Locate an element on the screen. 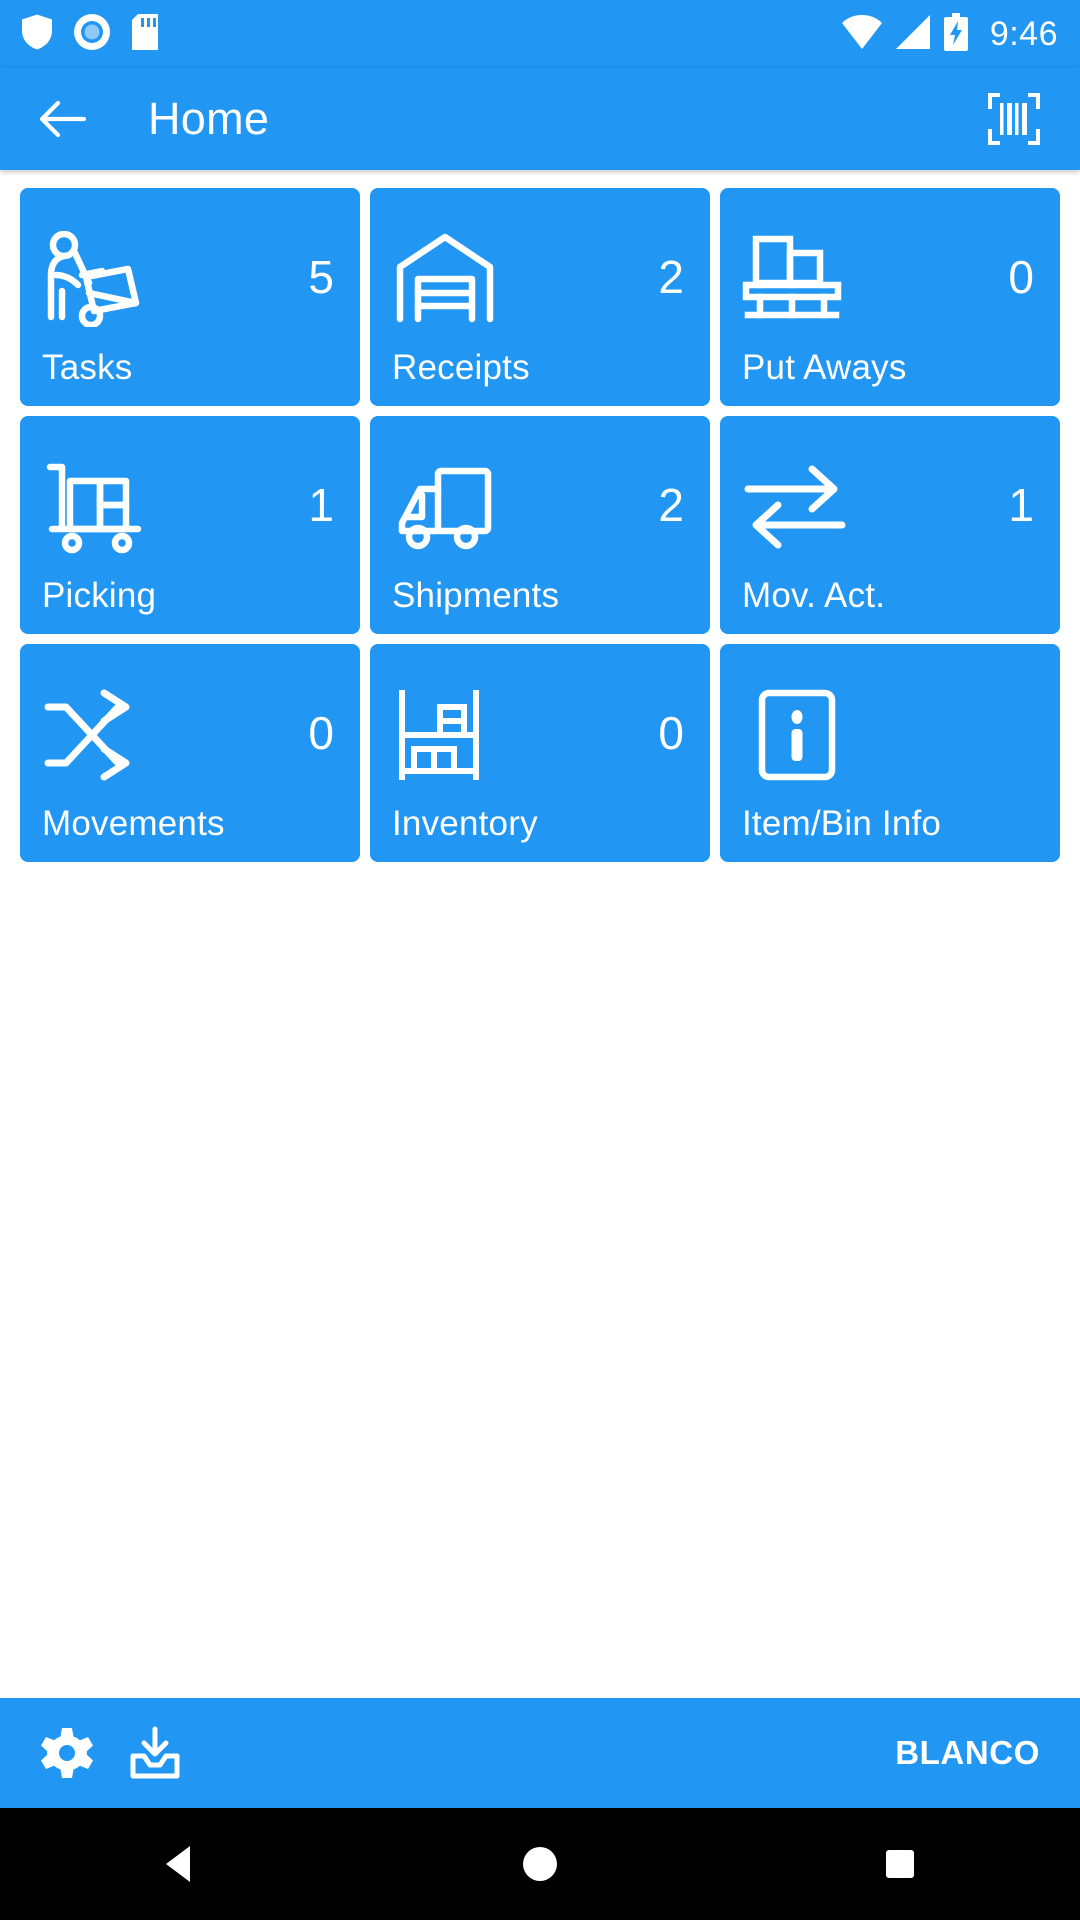 The height and width of the screenshot is (1920, 1080). pallet-cart-icon is located at coordinates (95, 507).